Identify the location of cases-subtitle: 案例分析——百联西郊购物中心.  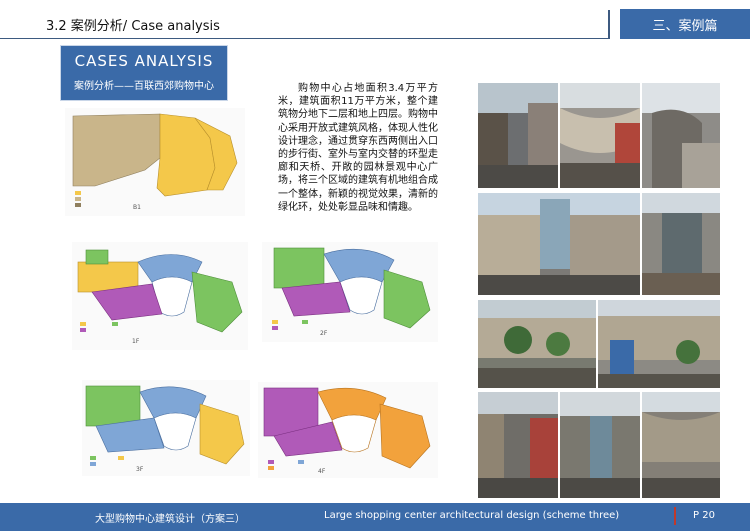
(144, 86).